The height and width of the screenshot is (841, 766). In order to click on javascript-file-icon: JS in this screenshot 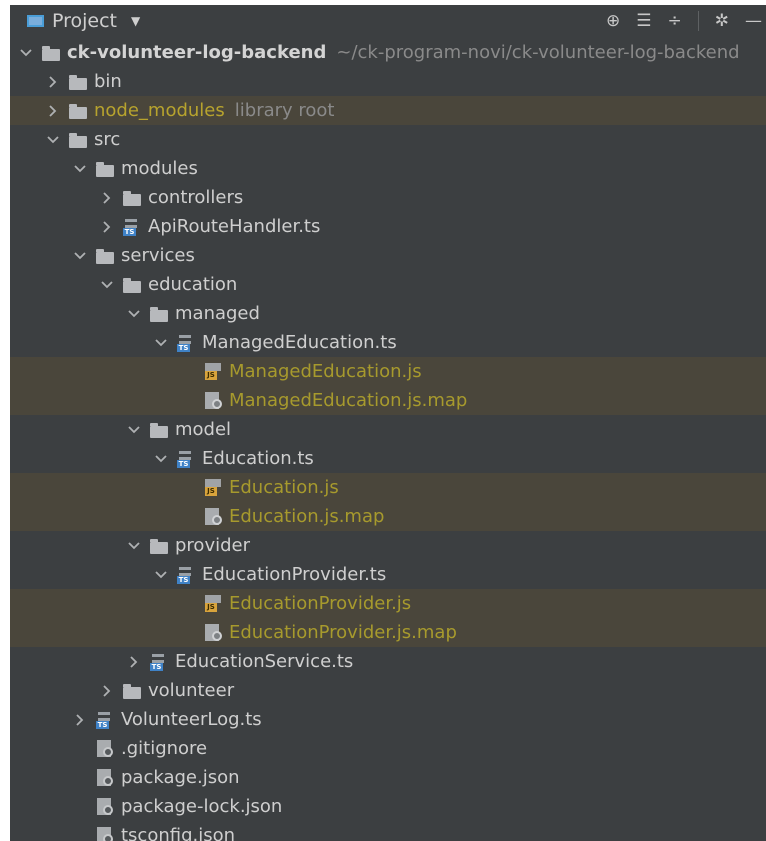, I will do `click(213, 487)`.